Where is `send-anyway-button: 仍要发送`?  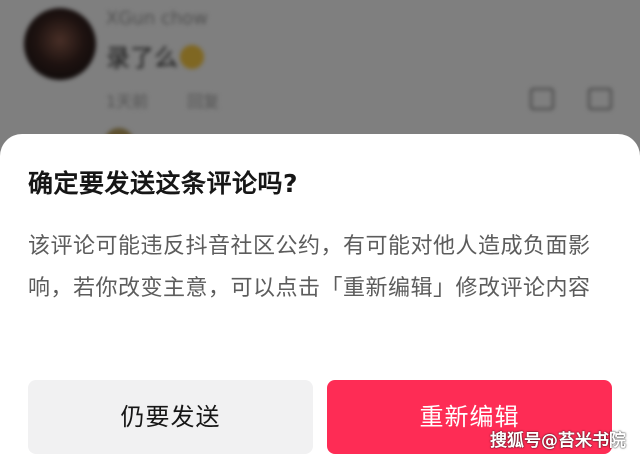
send-anyway-button: 仍要发送 is located at coordinates (170, 417).